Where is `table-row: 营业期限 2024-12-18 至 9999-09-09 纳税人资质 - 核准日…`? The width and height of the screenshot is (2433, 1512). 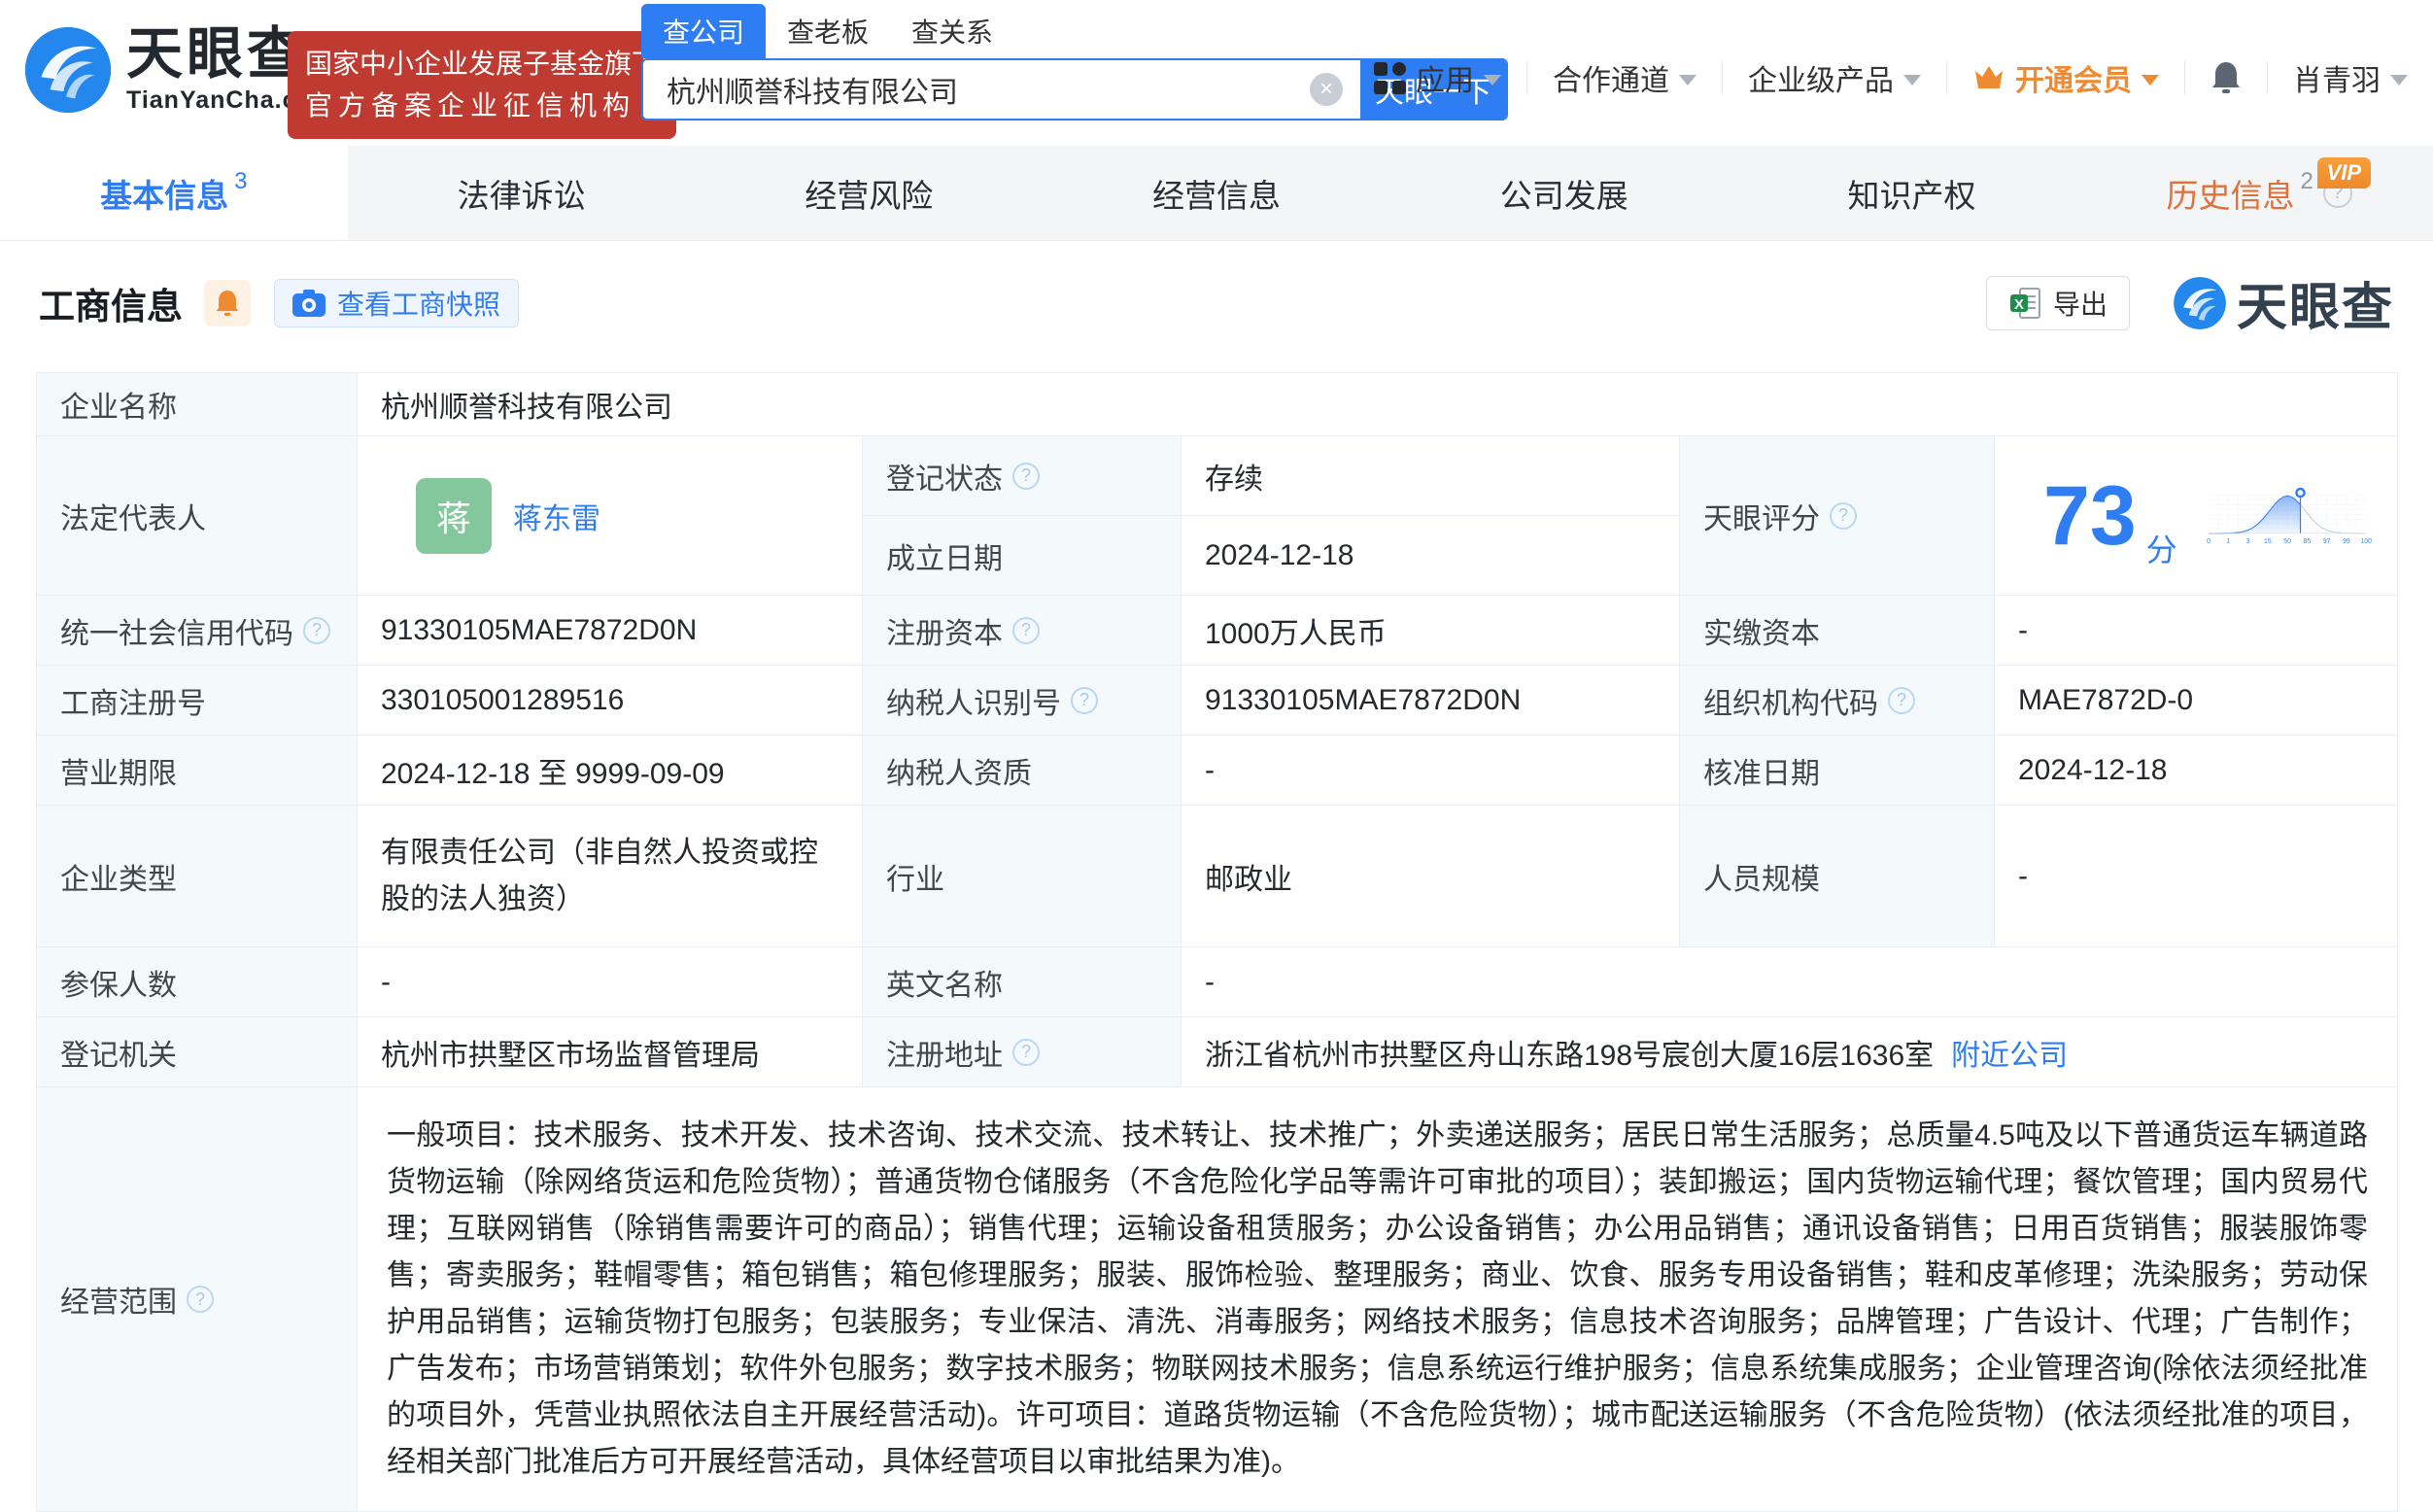 table-row: 营业期限 2024-12-18 至 9999-09-09 纳税人资质 - 核准日… is located at coordinates (1217, 770).